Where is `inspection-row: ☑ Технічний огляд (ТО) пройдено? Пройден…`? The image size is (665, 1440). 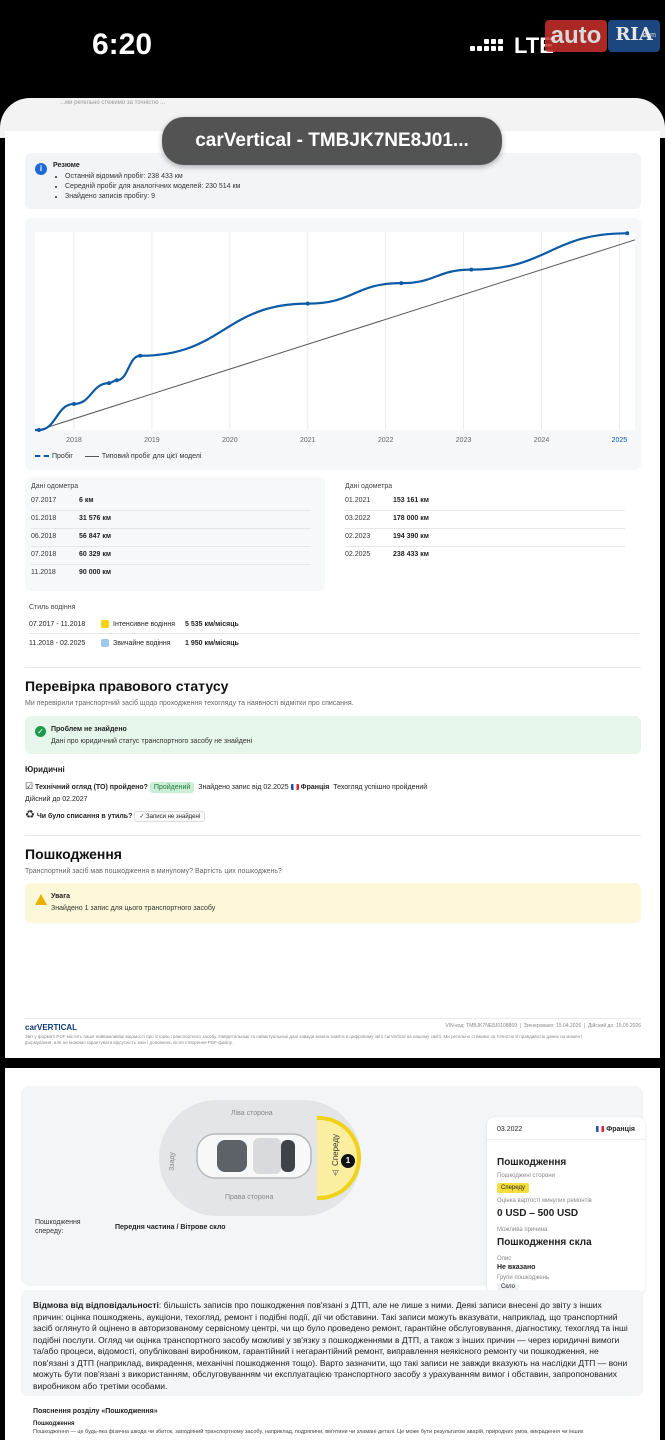 inspection-row: ☑ Технічний огляд (ТО) пройдено? Пройден… is located at coordinates (333, 794).